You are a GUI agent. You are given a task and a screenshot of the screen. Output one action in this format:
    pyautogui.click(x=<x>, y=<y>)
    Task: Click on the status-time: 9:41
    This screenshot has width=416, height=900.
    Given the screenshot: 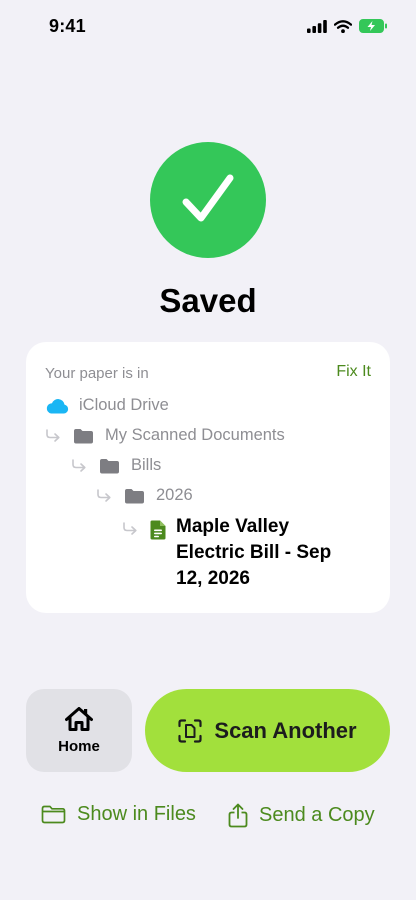 What is the action you would take?
    pyautogui.click(x=67, y=26)
    